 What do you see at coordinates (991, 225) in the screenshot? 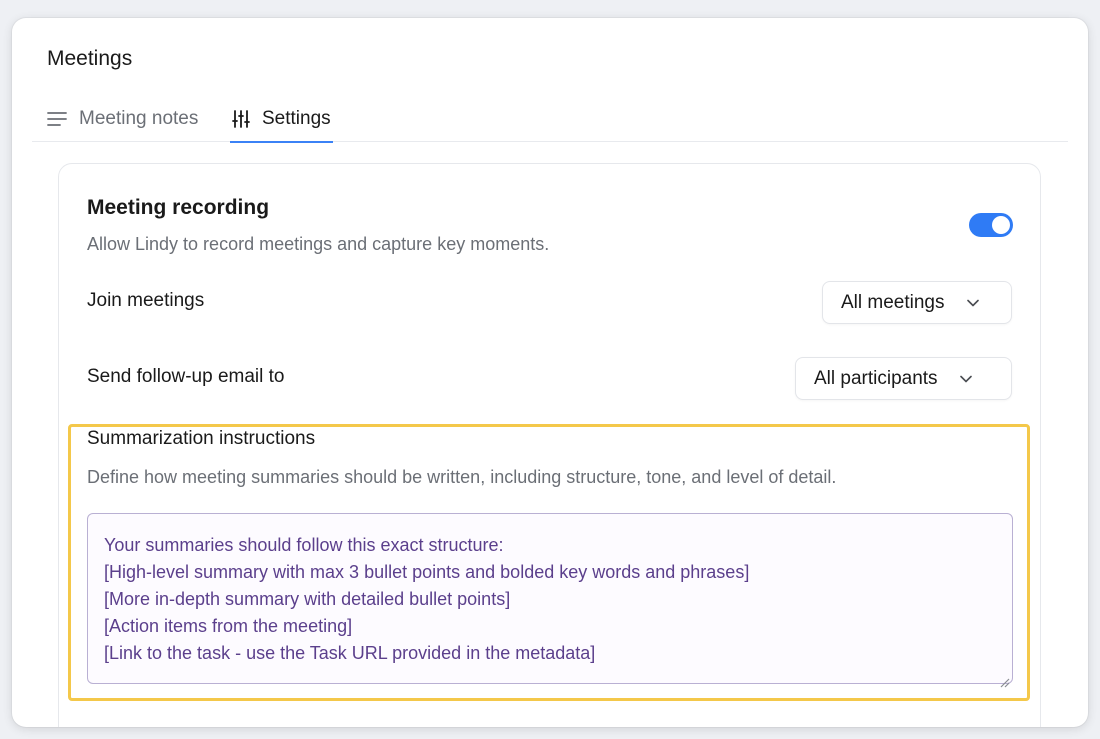
I see `meeting-recording-toggle` at bounding box center [991, 225].